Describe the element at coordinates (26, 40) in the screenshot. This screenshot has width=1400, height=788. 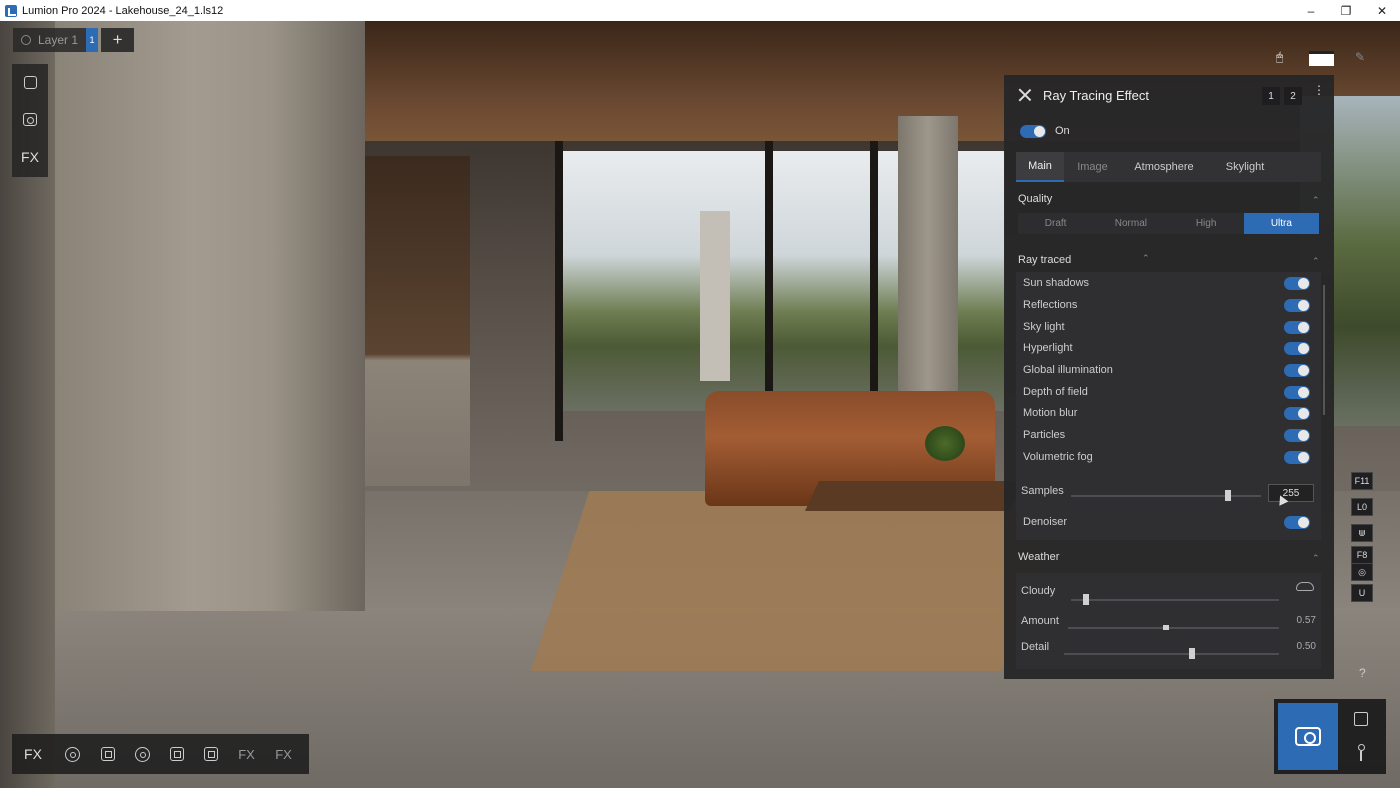
I see `layer-visibility-icon` at that location.